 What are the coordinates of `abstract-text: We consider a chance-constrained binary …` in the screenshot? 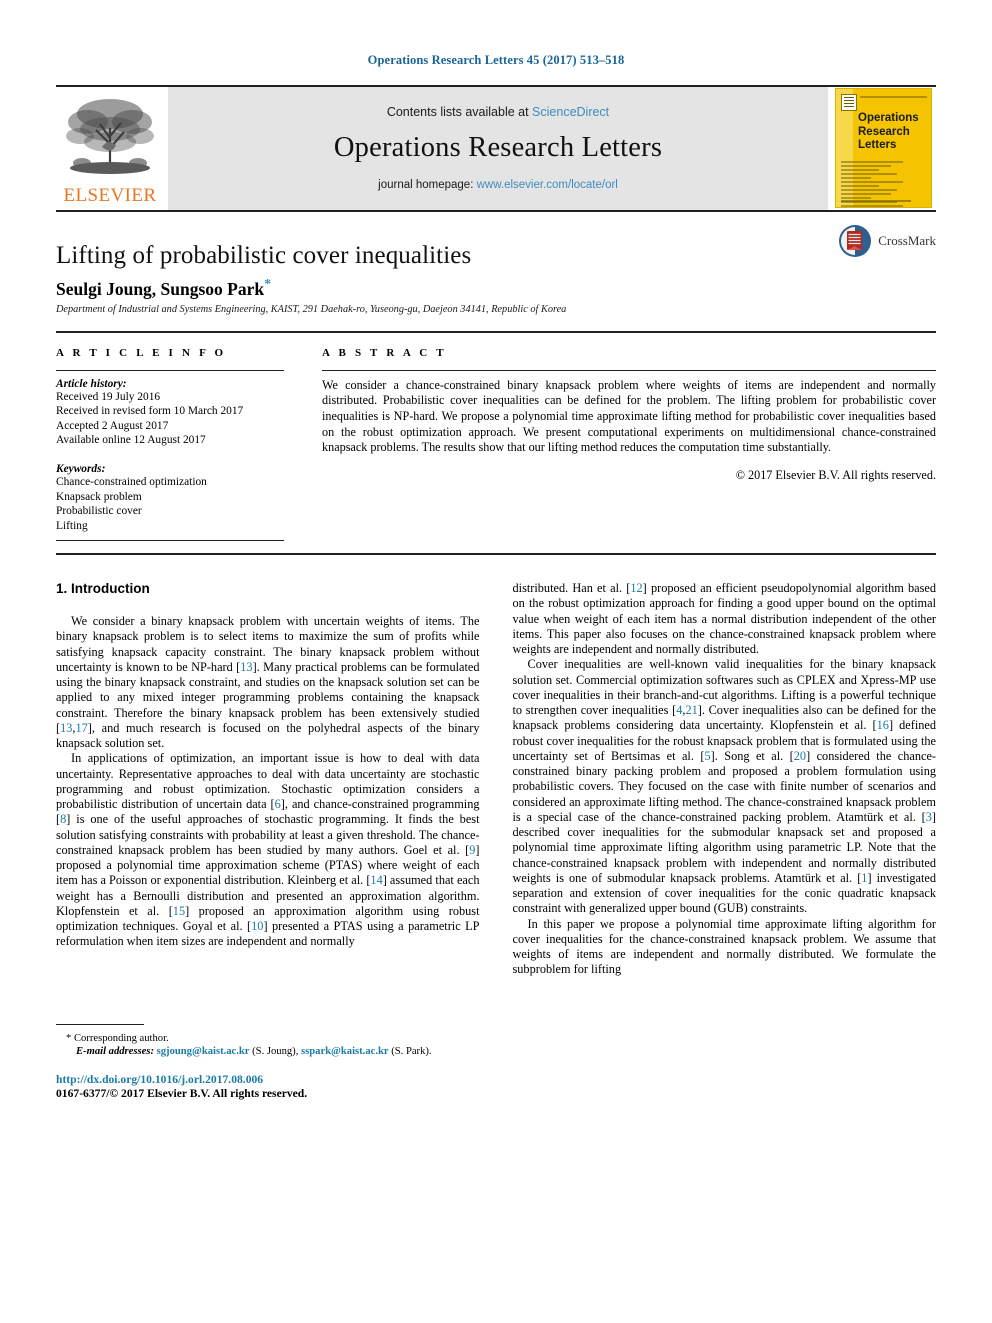 It's located at (629, 416).